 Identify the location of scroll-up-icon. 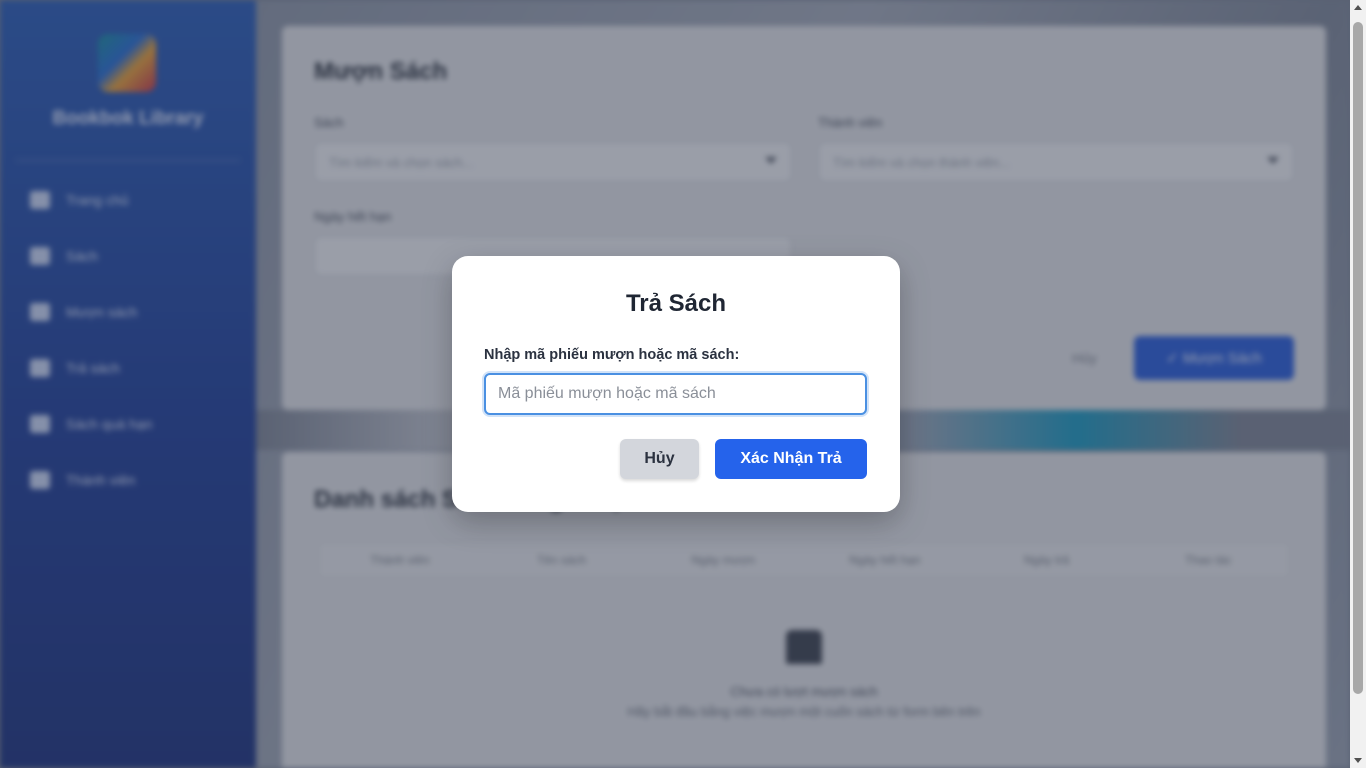
(1358, 7).